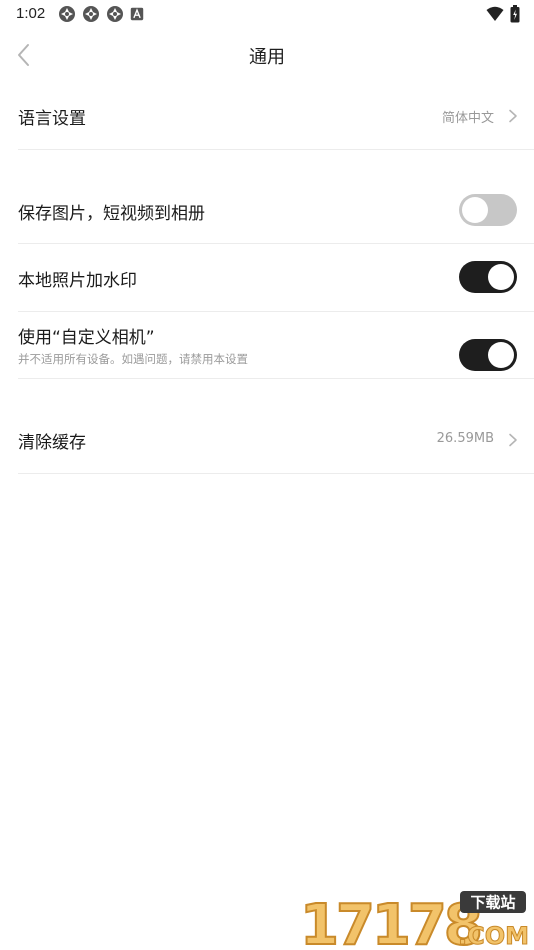 This screenshot has height=950, width=534. I want to click on a-icon, so click(137, 14).